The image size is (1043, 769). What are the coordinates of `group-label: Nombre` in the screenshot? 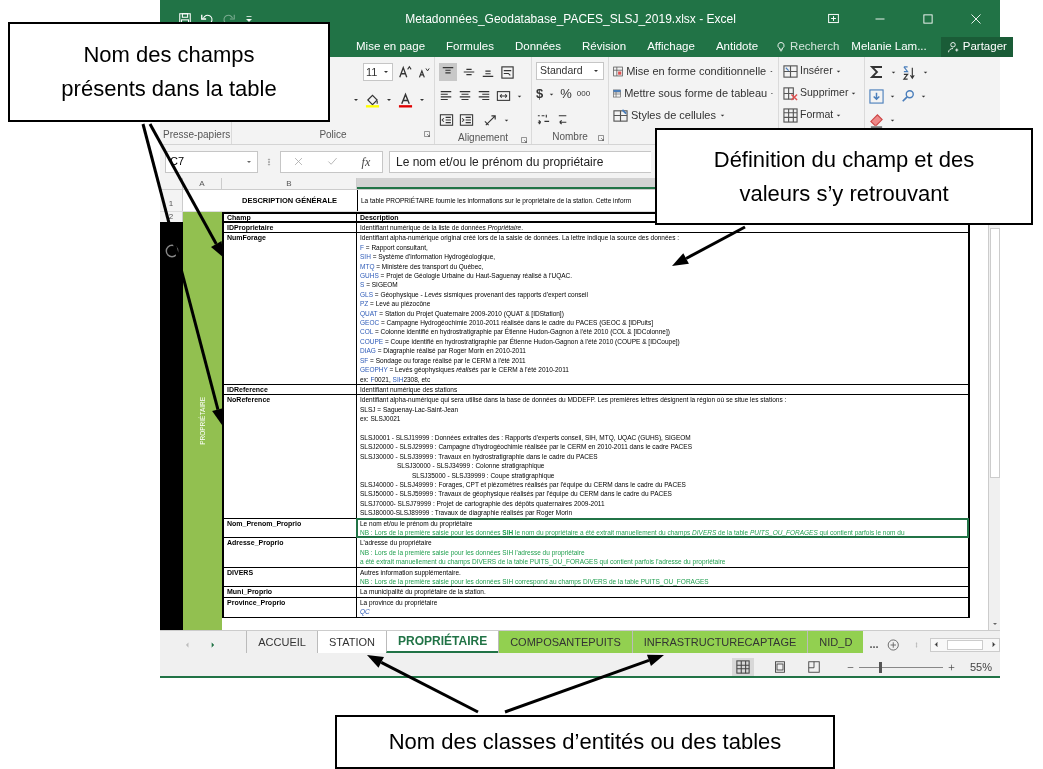 It's located at (570, 136).